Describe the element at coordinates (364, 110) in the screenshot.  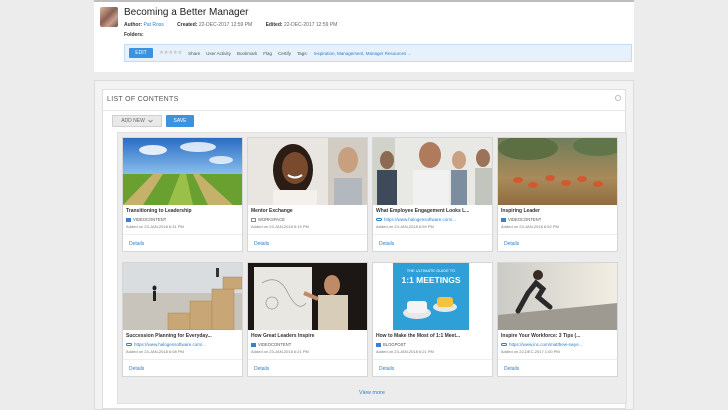
I see `divider` at that location.